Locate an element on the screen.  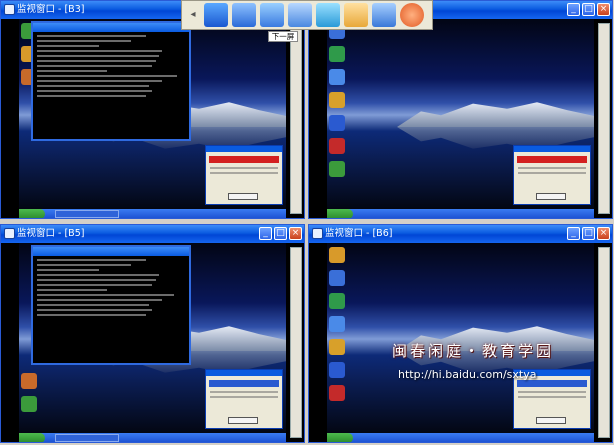
command-prompt-titlebar is located at coordinates (111, 27).